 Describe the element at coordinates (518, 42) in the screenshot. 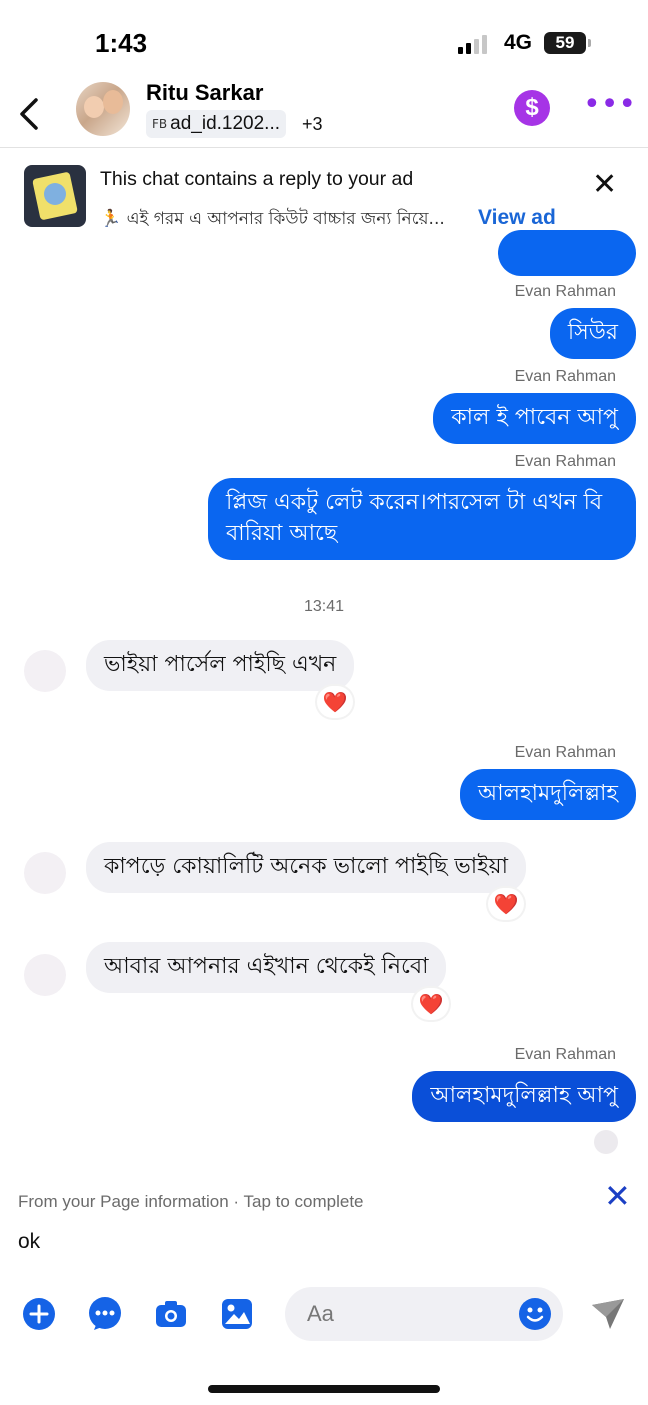

I see `network-label: 4G` at that location.